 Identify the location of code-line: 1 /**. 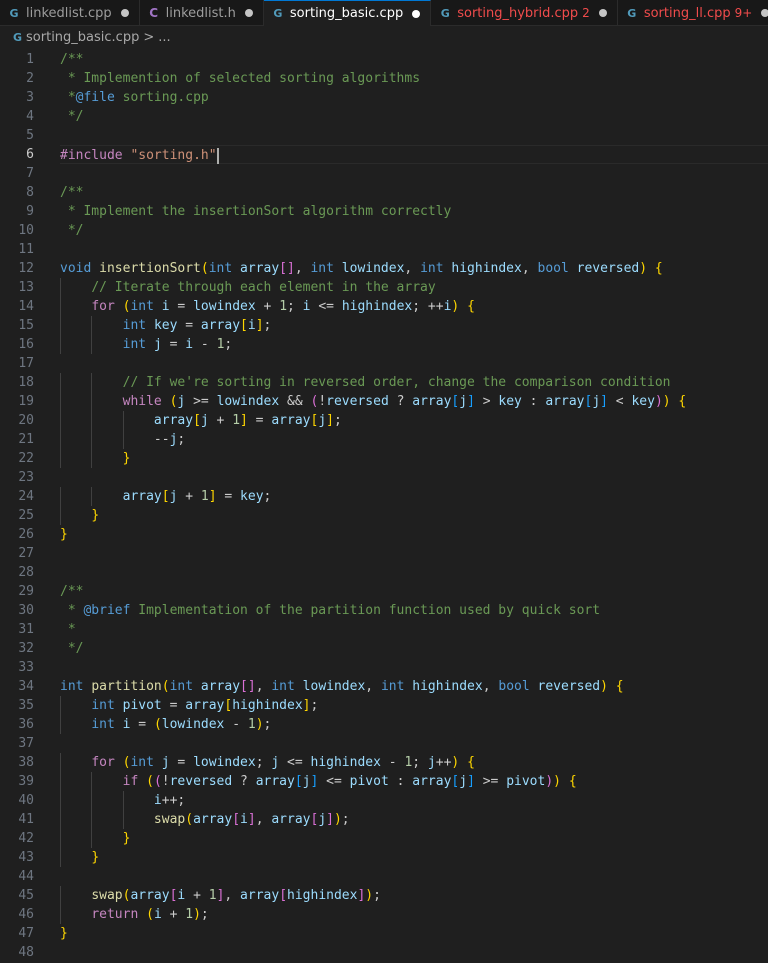
(384, 59).